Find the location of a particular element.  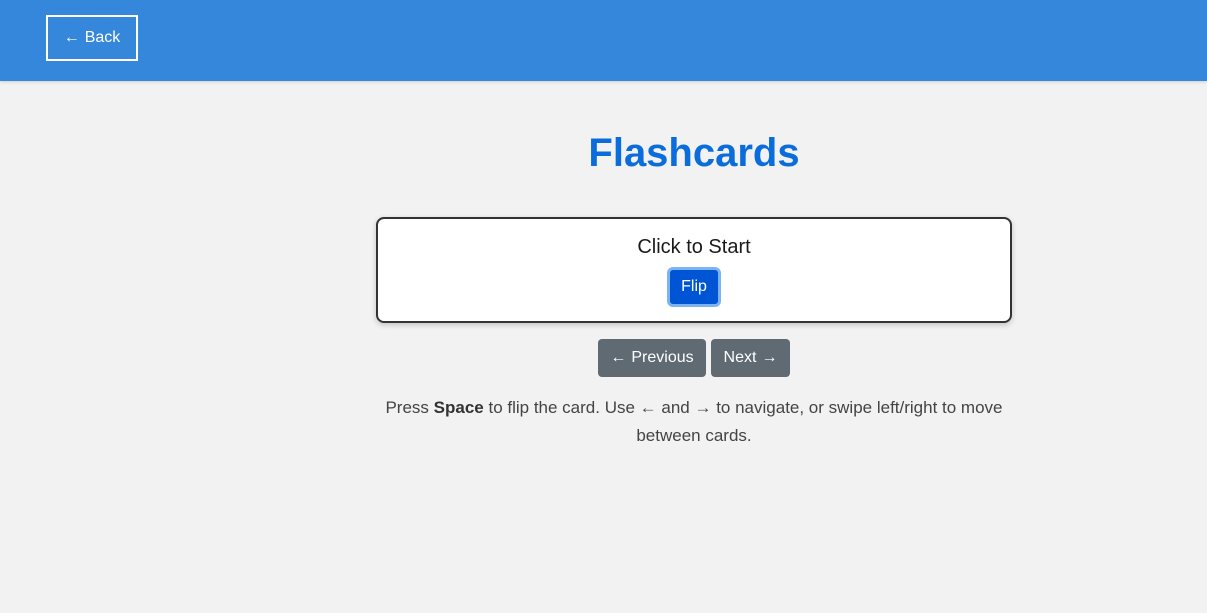

back-button-label: Back is located at coordinates (102, 37).